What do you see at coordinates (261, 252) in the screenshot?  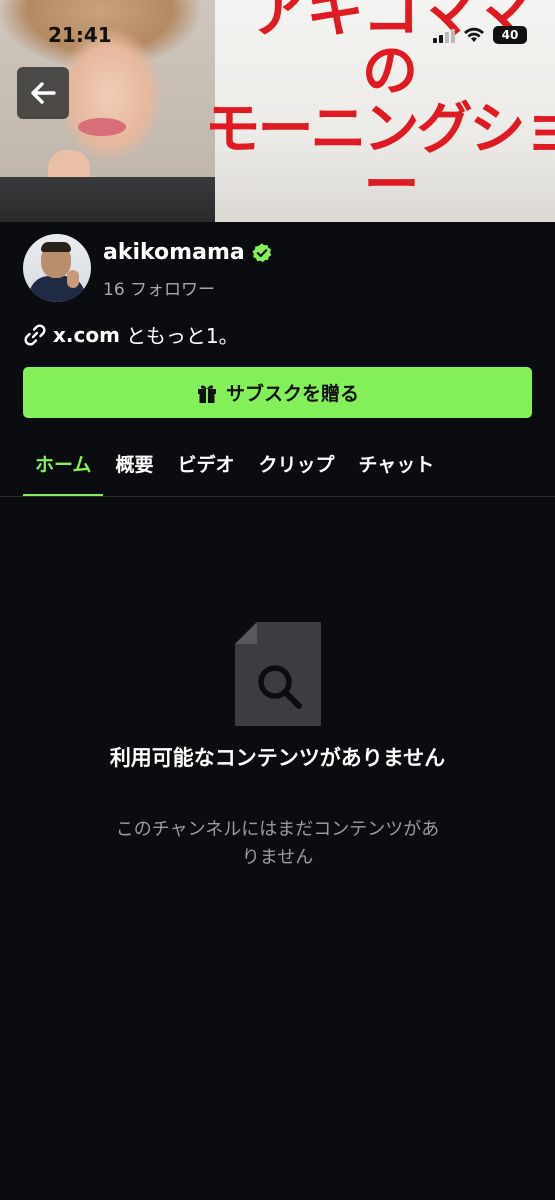 I see `verified-badge-icon` at bounding box center [261, 252].